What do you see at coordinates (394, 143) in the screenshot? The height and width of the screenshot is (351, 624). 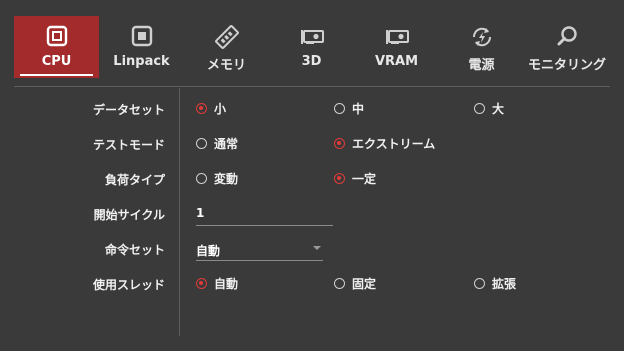 I see `radio-label: エクストリーム` at bounding box center [394, 143].